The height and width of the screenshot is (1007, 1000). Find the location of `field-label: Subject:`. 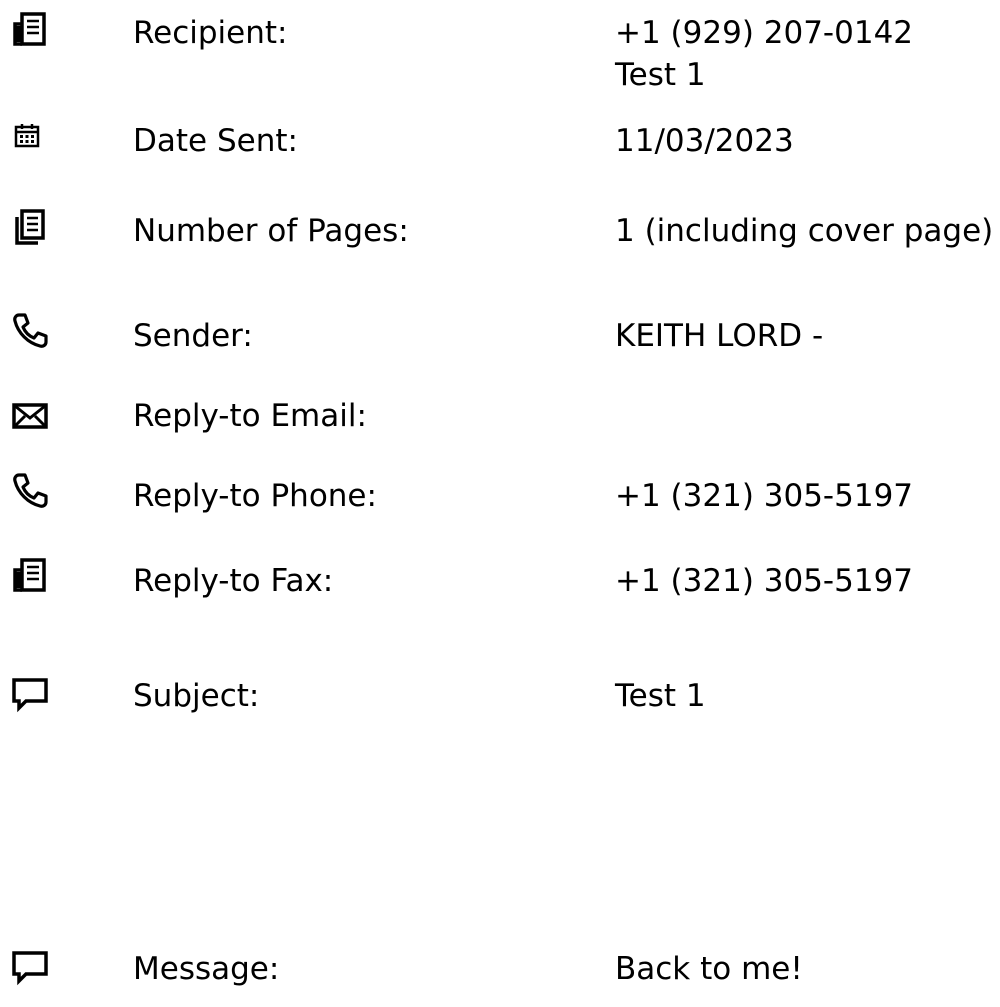

field-label: Subject: is located at coordinates (196, 696).